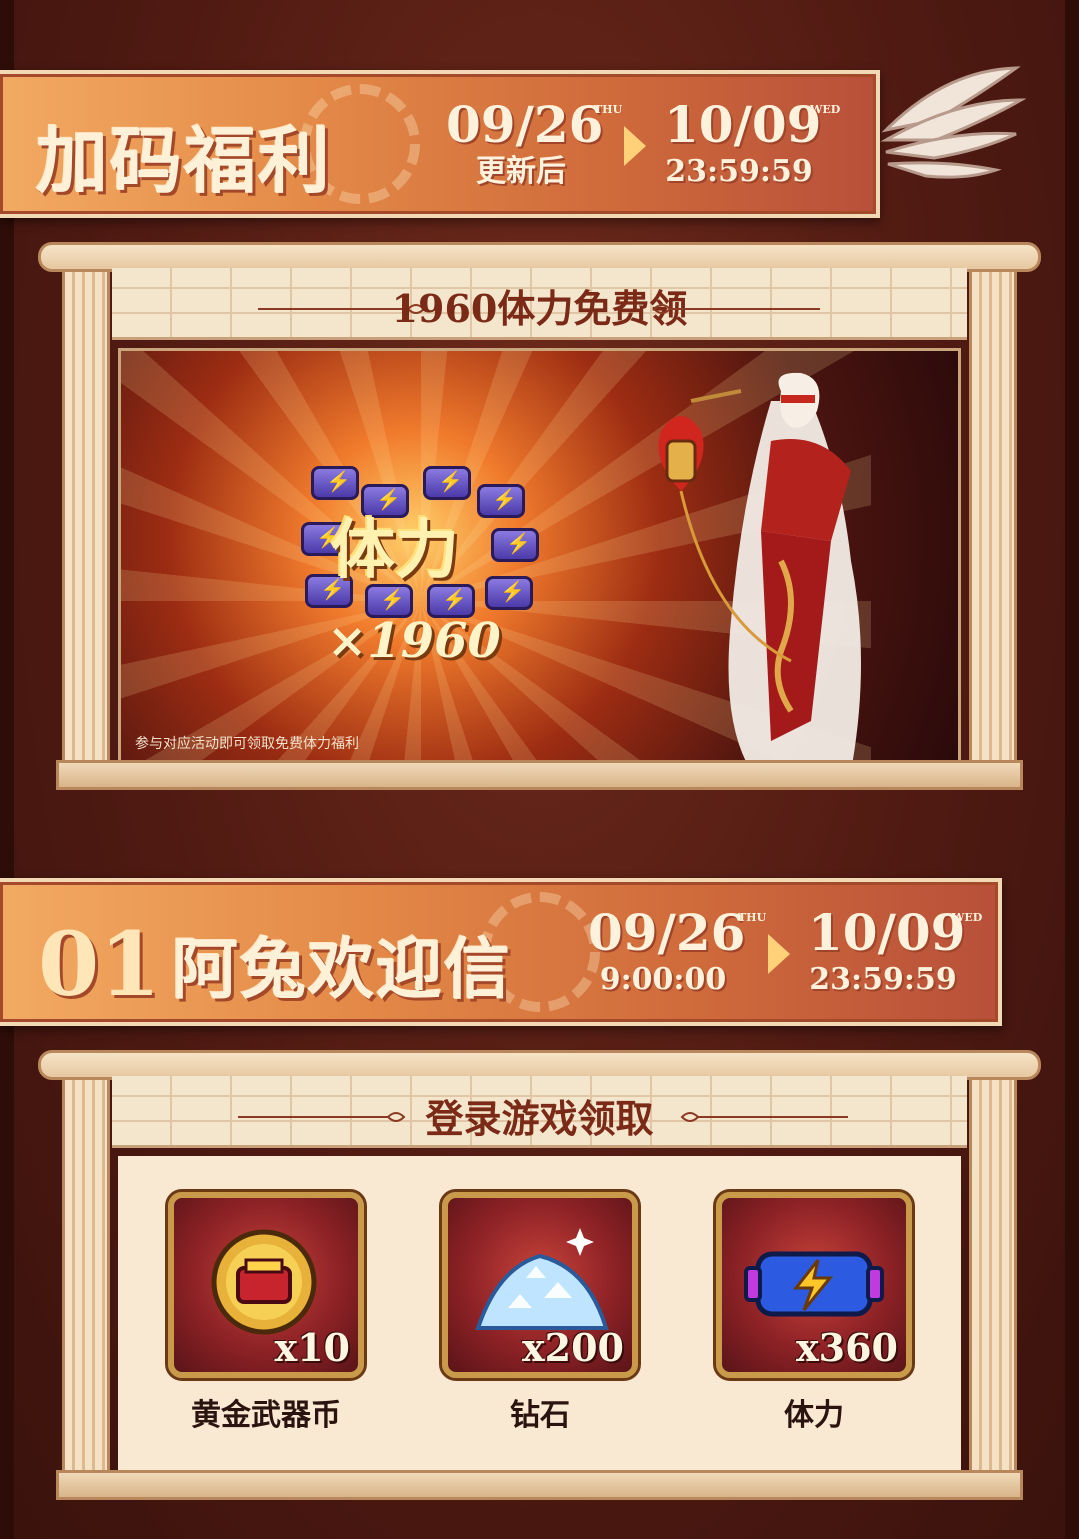 Image resolution: width=1079 pixels, height=1539 pixels. I want to click on reward-icon-frame: x200, so click(540, 1285).